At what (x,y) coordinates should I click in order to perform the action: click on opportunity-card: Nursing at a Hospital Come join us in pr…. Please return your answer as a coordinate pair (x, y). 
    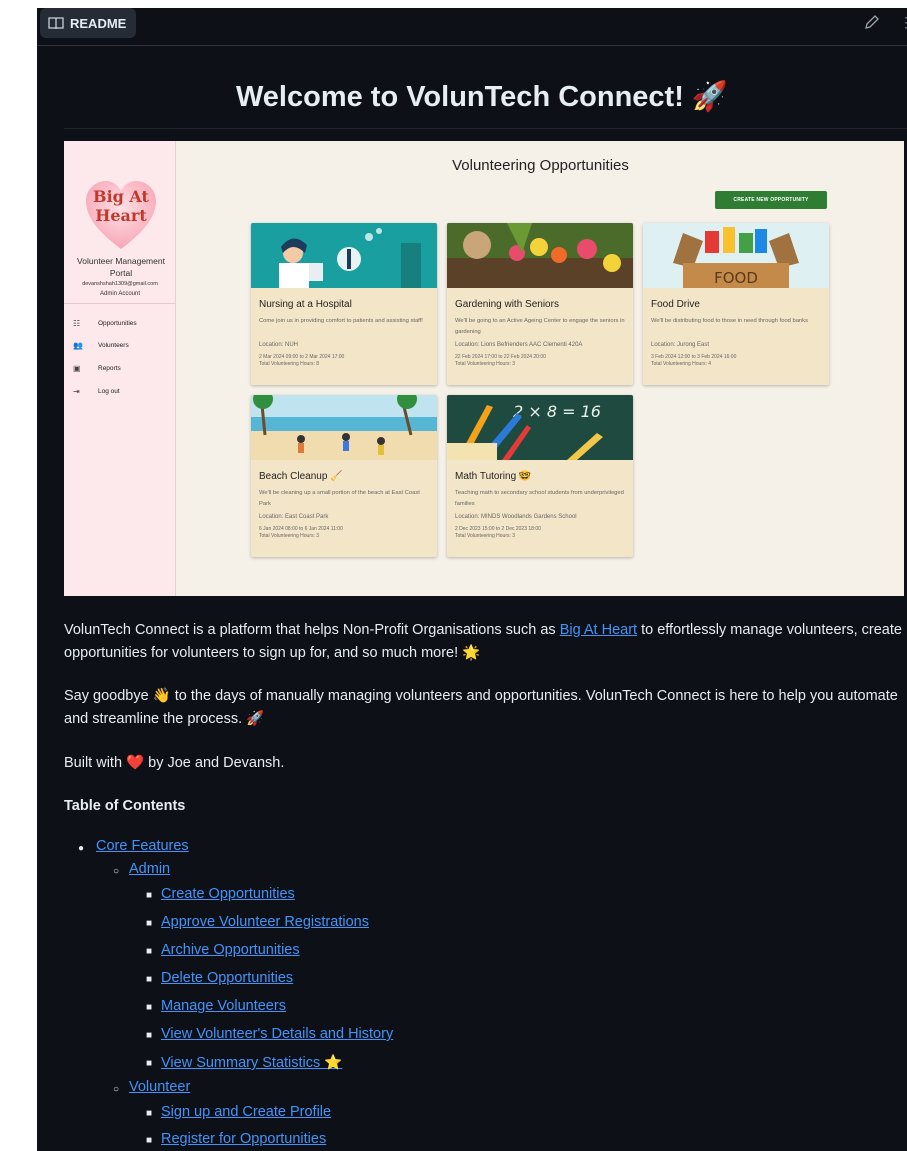
    Looking at the image, I should click on (344, 304).